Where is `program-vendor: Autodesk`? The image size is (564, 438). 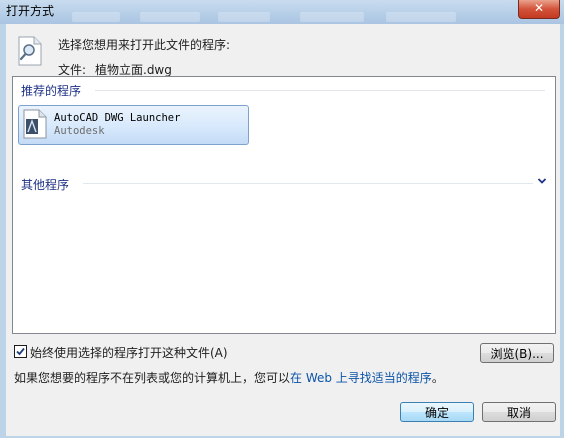 program-vendor: Autodesk is located at coordinates (79, 131).